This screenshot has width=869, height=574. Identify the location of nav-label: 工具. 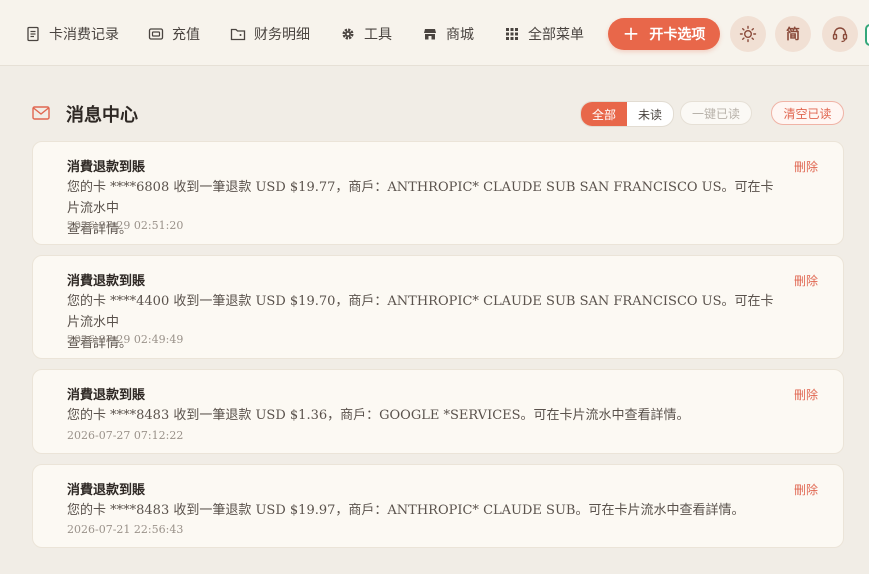
(378, 35).